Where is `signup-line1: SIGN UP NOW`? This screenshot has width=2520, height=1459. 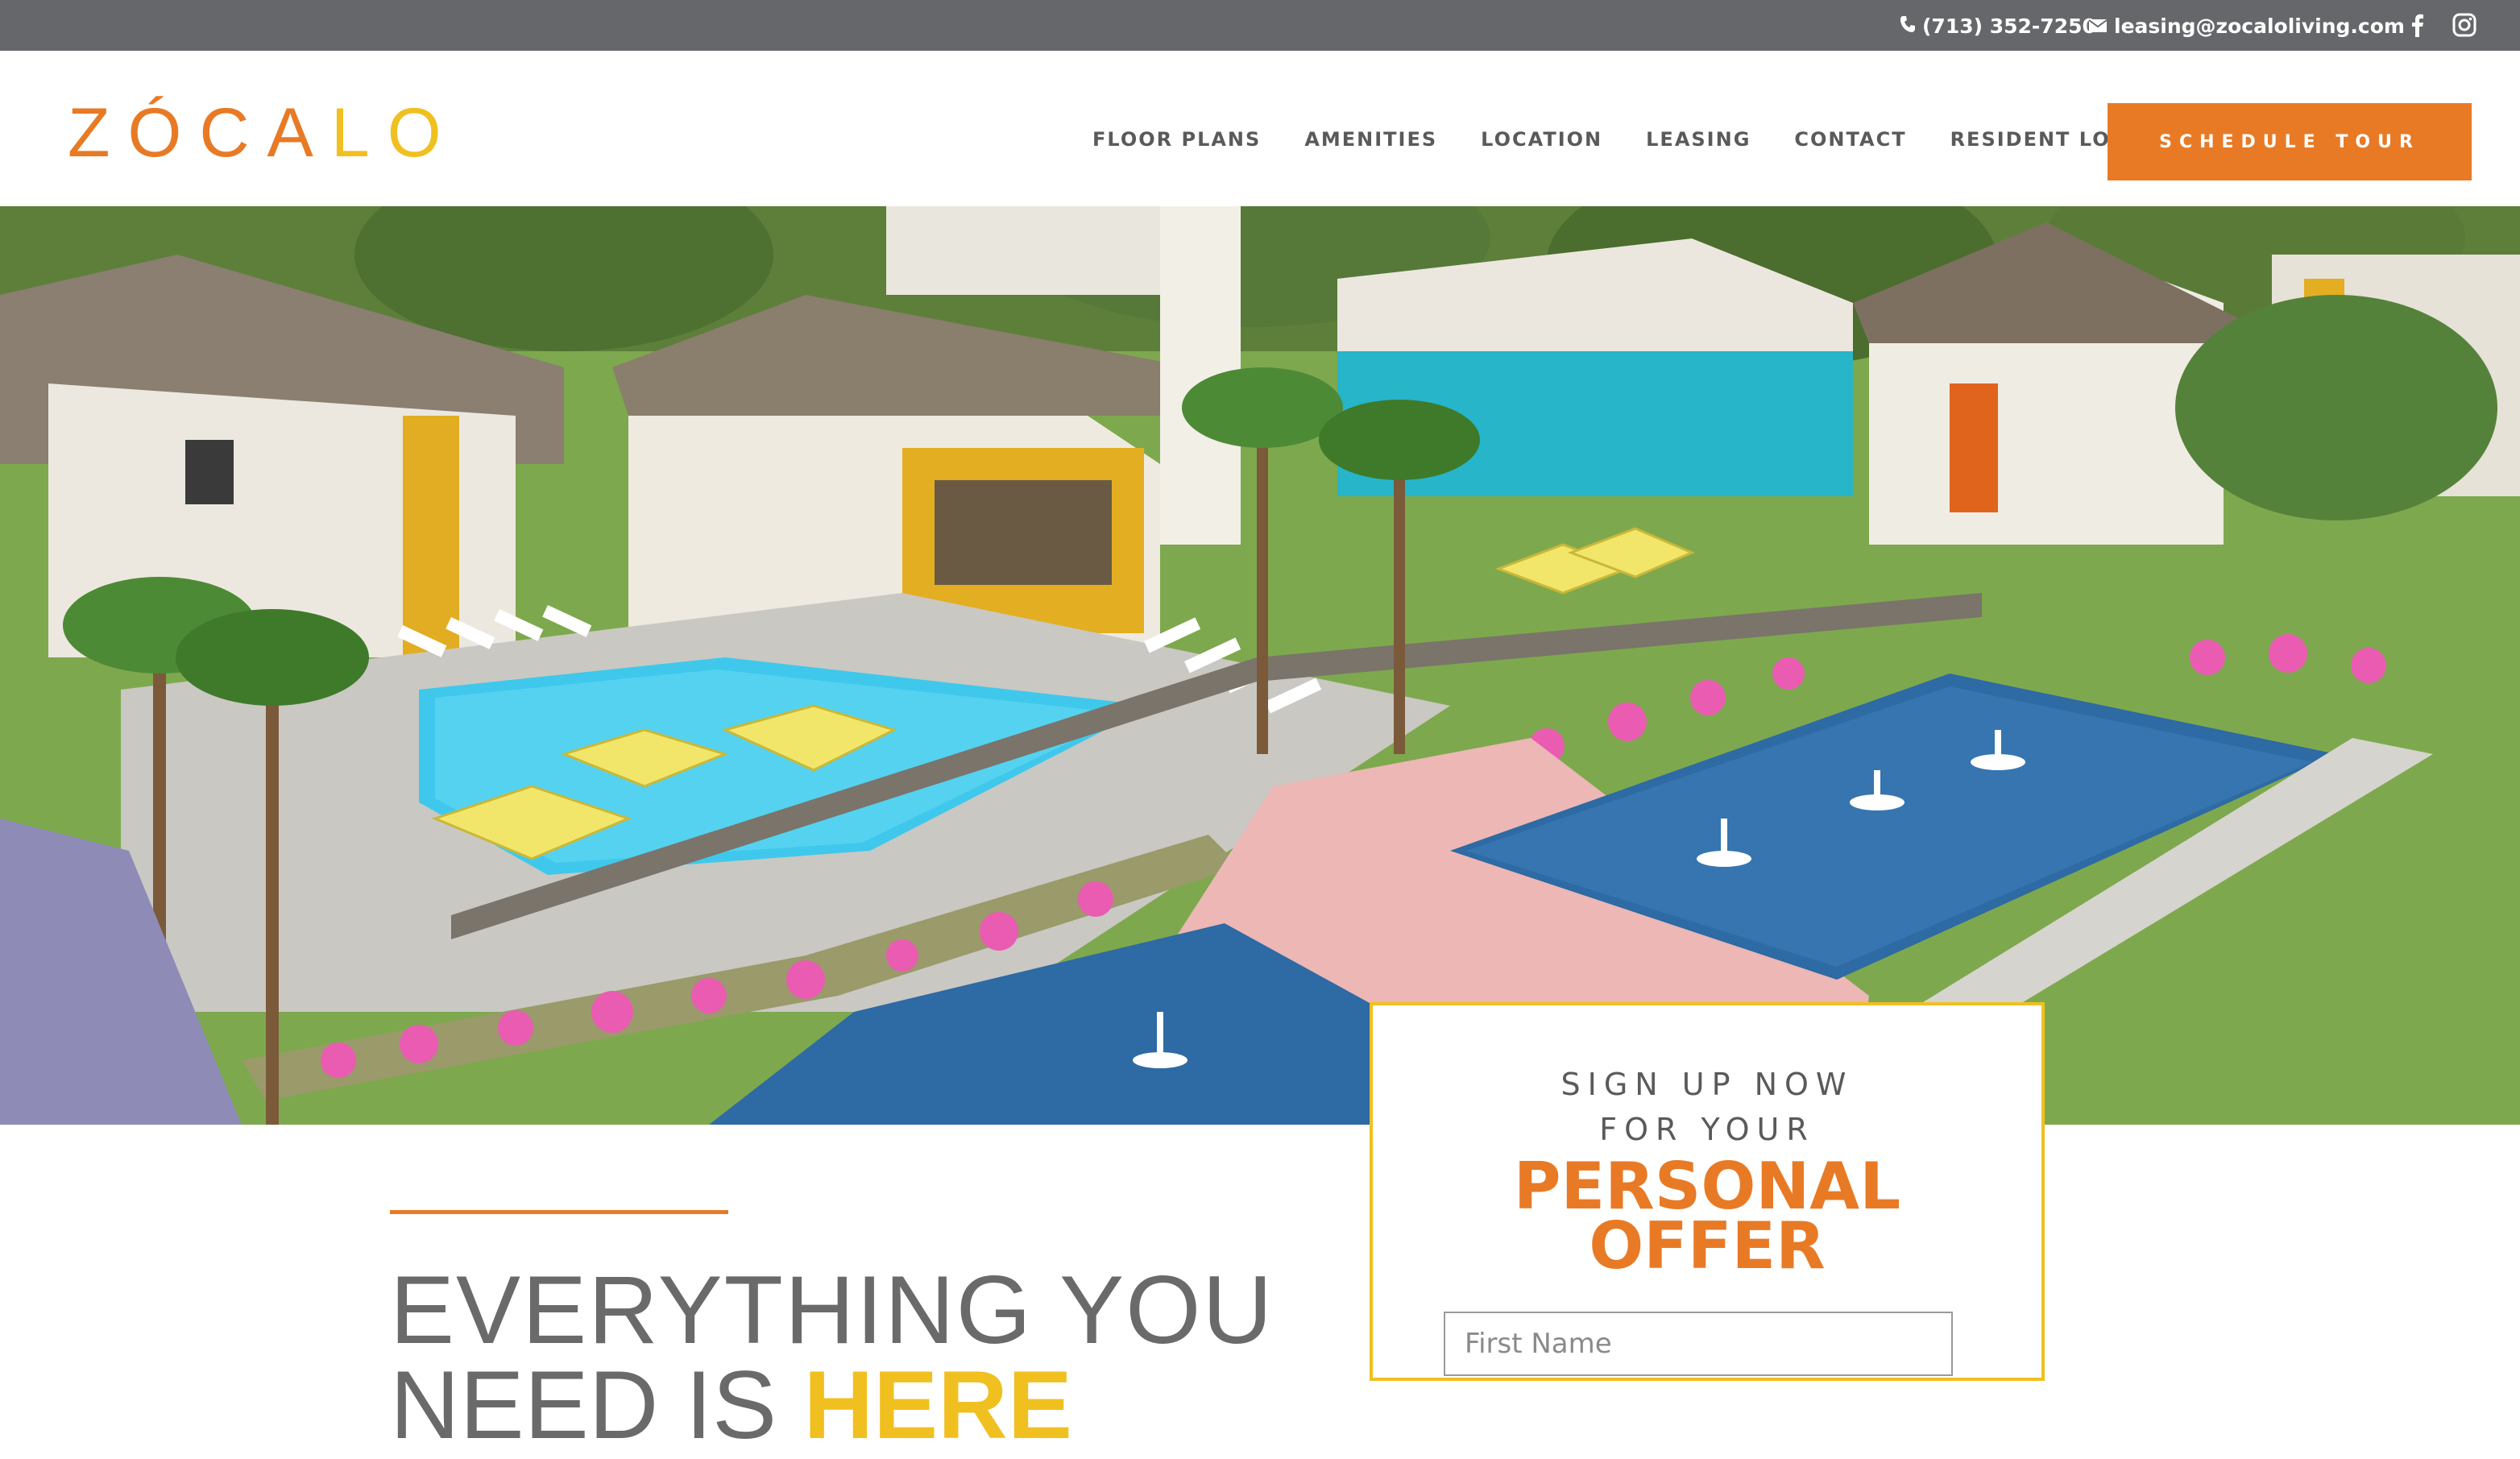
signup-line1: SIGN UP NOW is located at coordinates (1707, 1084).